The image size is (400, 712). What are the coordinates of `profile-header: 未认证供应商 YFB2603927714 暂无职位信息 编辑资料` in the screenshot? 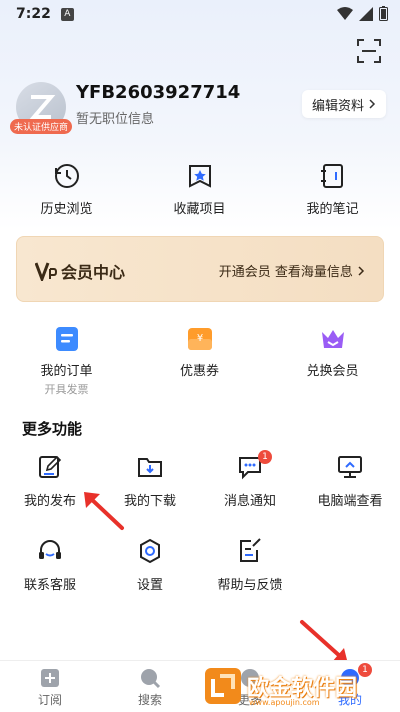 It's located at (198, 110).